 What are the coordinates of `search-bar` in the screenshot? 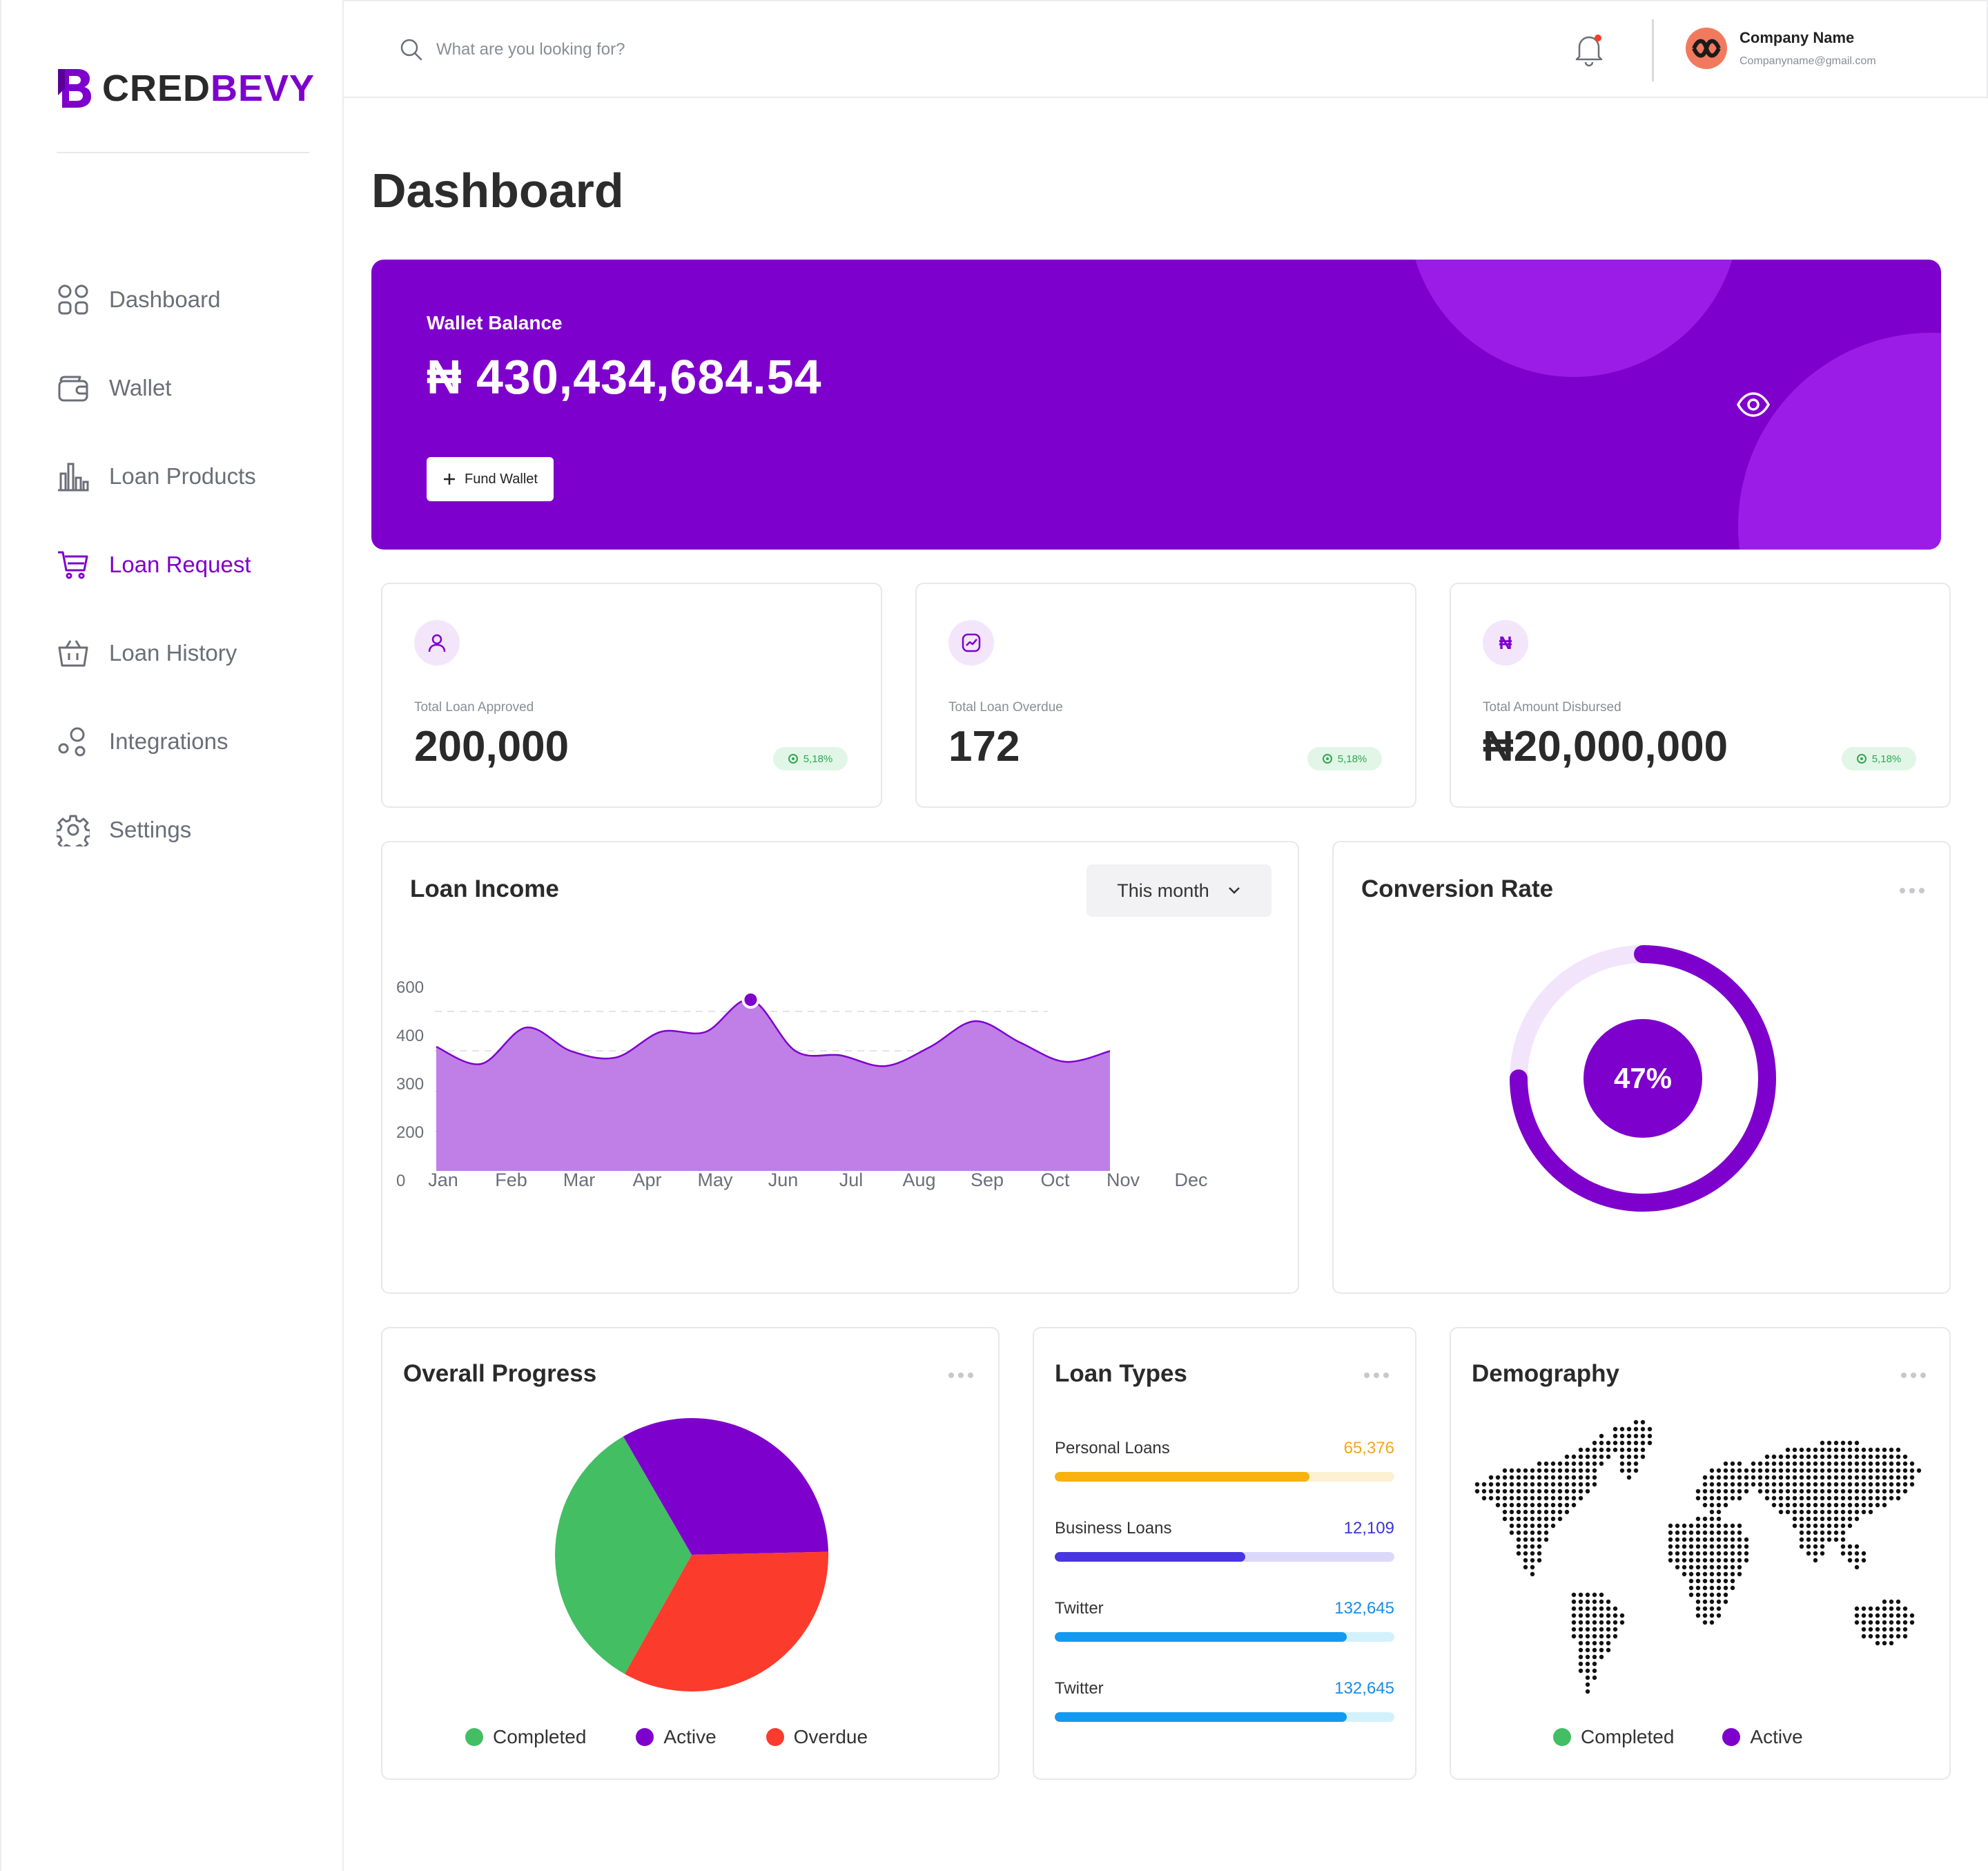 It's located at (624, 49).